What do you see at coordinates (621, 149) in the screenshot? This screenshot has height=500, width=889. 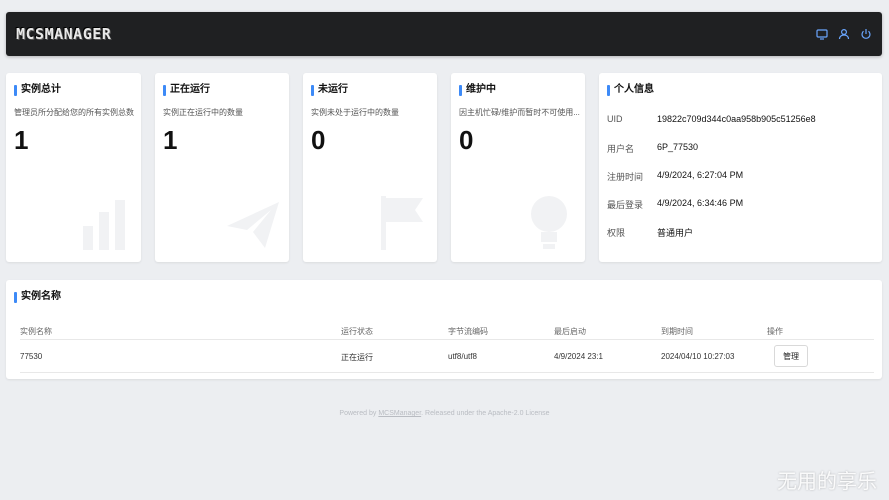 I see `profile-key: 用户名` at bounding box center [621, 149].